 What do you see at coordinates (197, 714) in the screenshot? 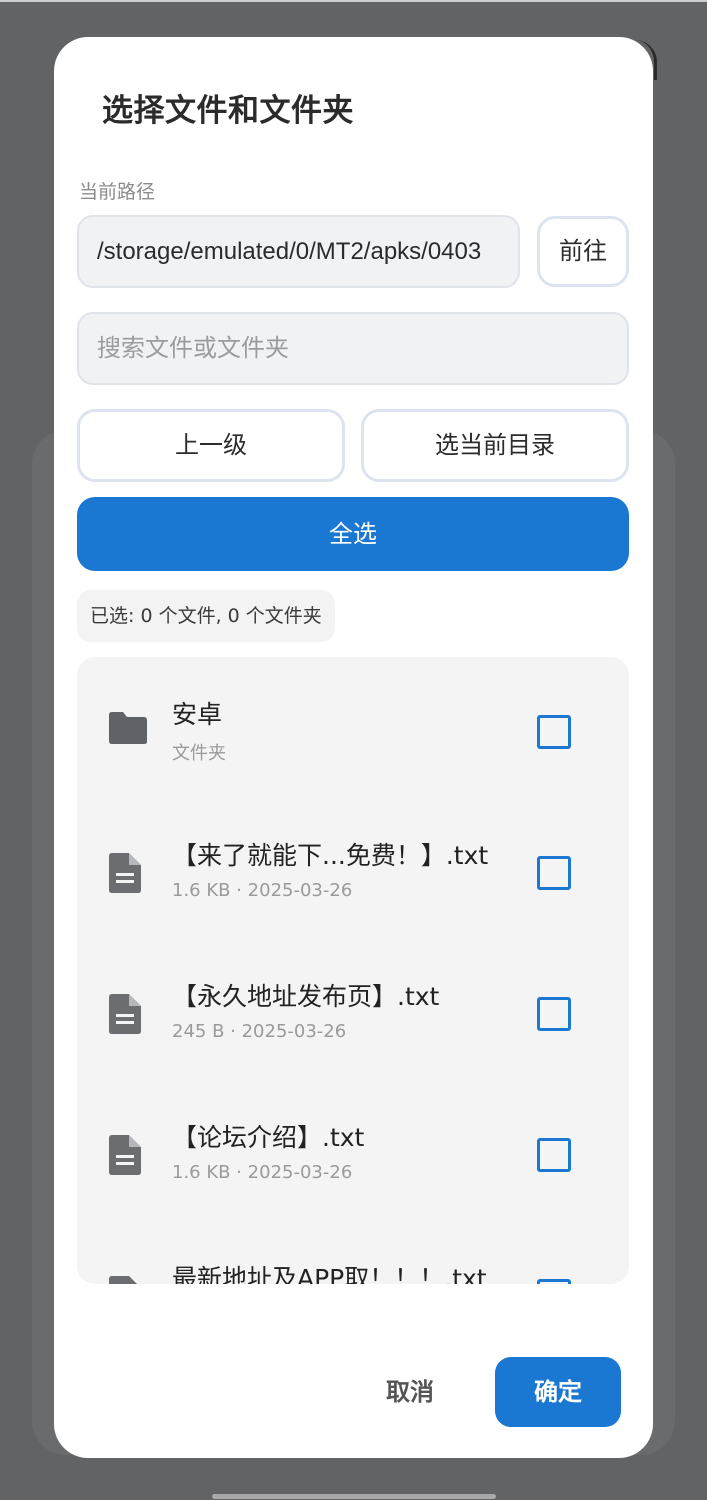
I see `item-name: 安卓` at bounding box center [197, 714].